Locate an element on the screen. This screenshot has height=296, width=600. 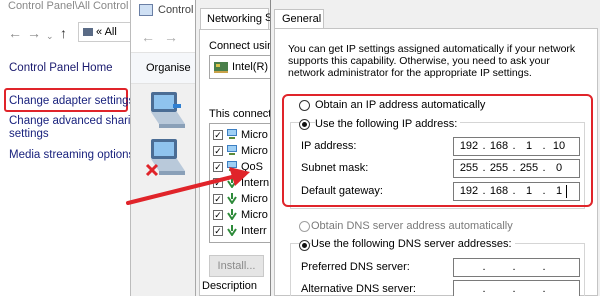
change-adapter-settings-link: Change adapter settings is located at coordinates (71, 101).